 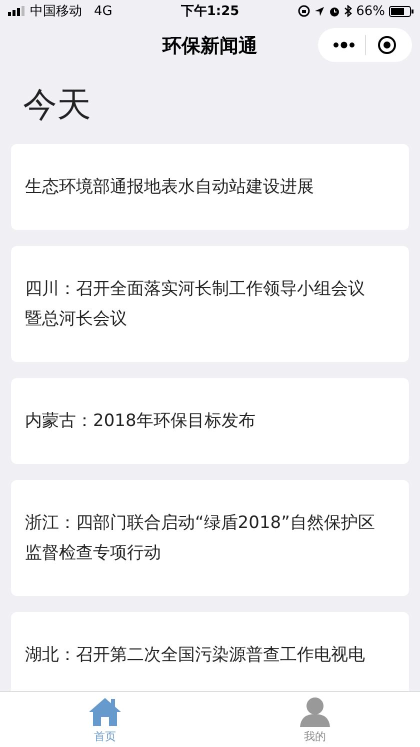 I want to click on status-time: 下午1:25, so click(x=210, y=11).